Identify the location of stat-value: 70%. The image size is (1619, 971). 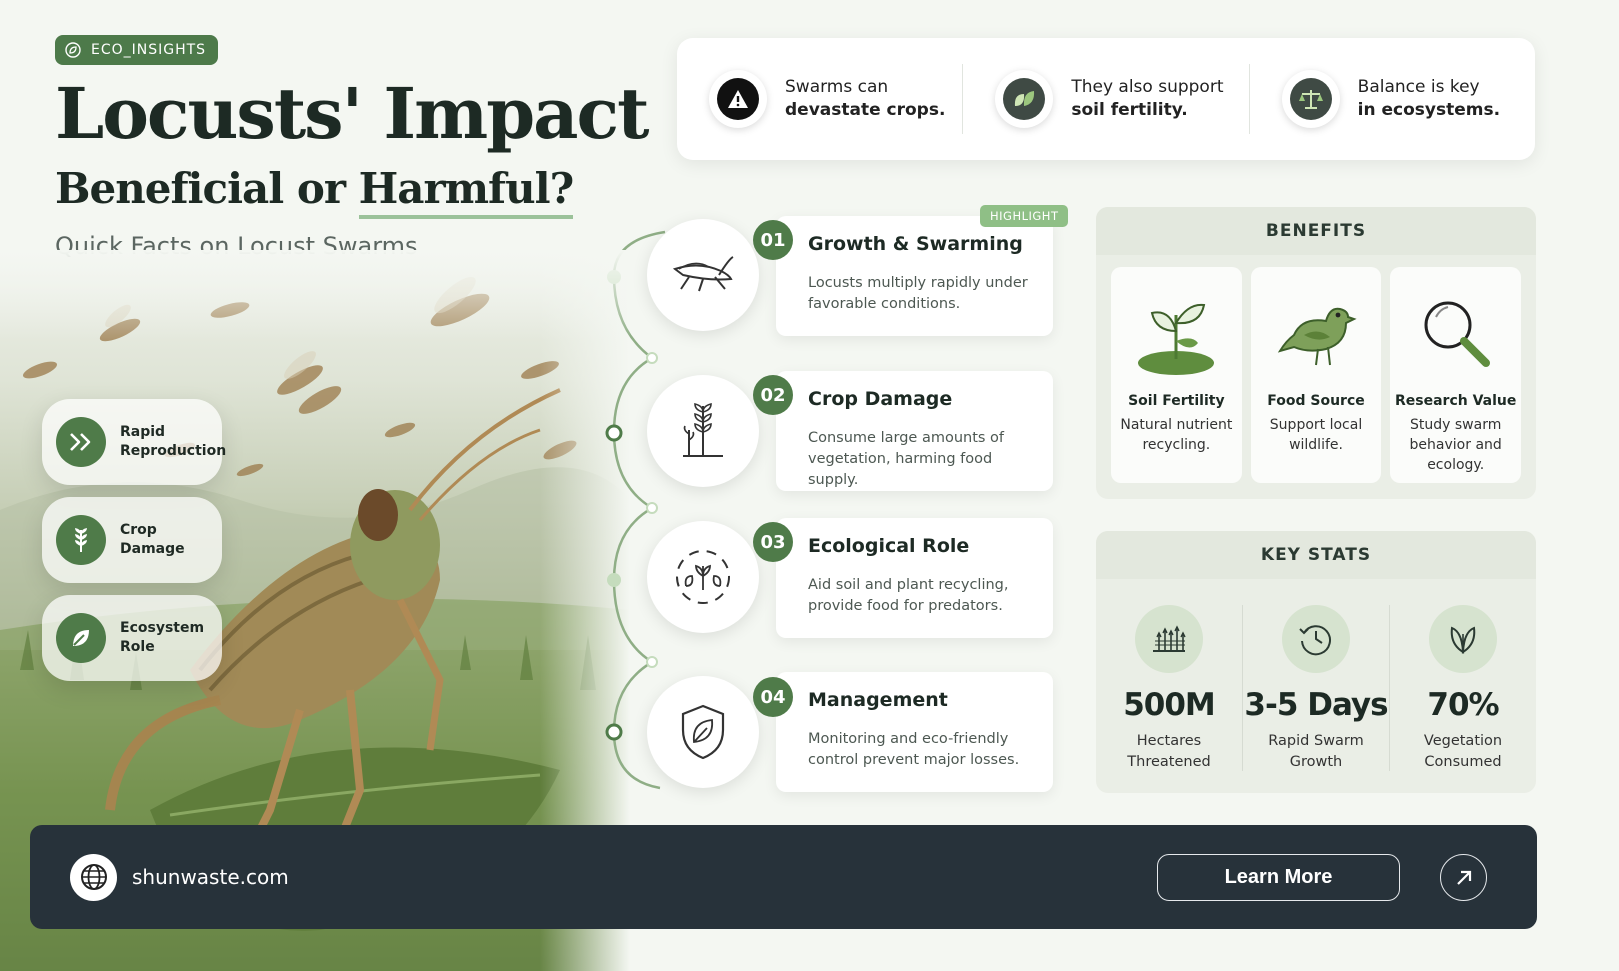
(1463, 705).